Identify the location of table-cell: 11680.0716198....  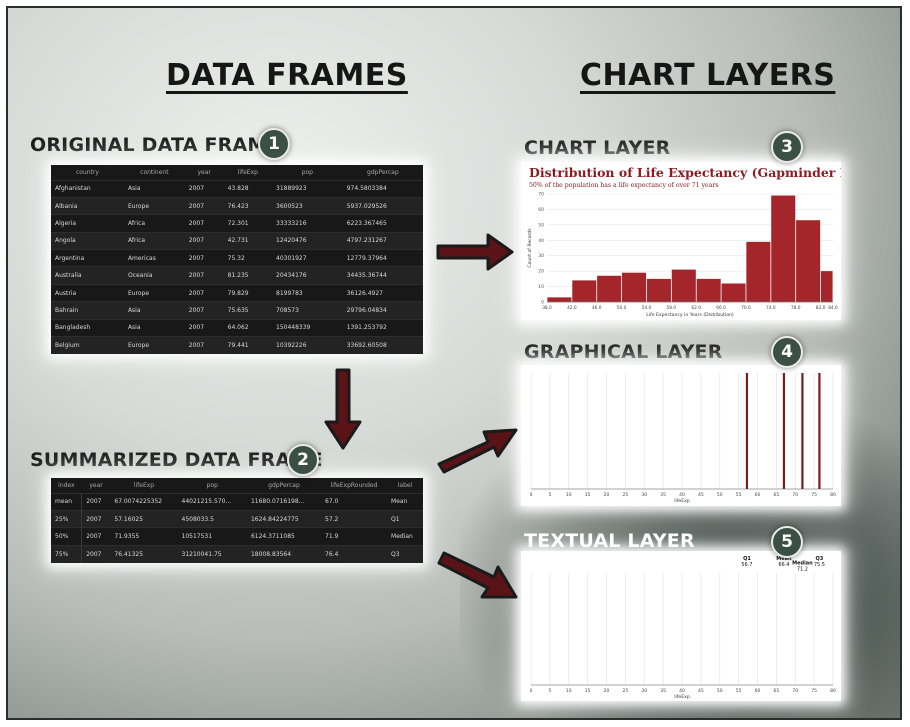
(283, 501).